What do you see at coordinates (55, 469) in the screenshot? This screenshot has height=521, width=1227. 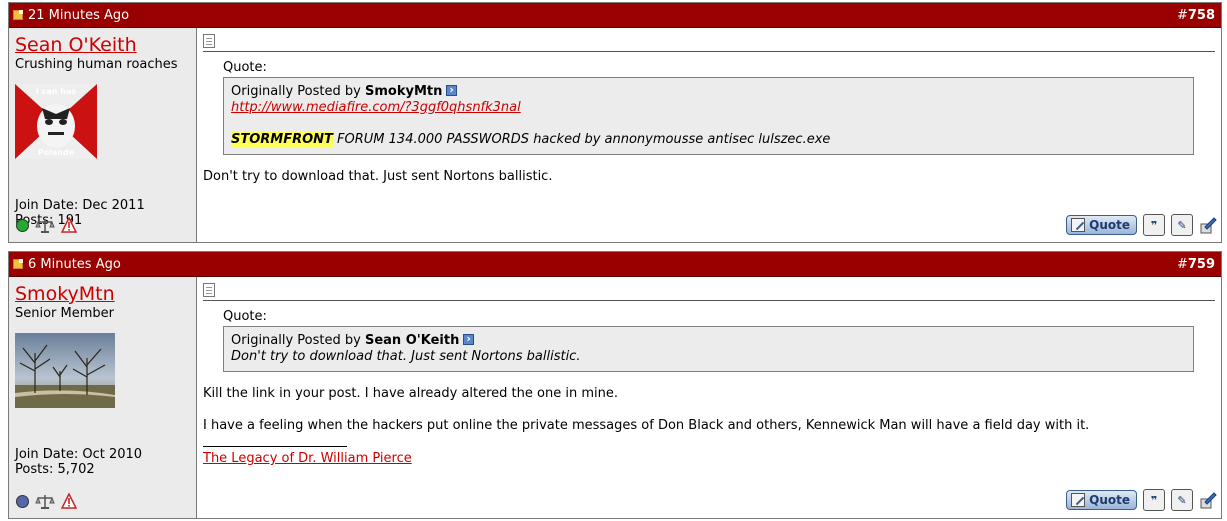 I see `post-count: Posts: 5,702` at bounding box center [55, 469].